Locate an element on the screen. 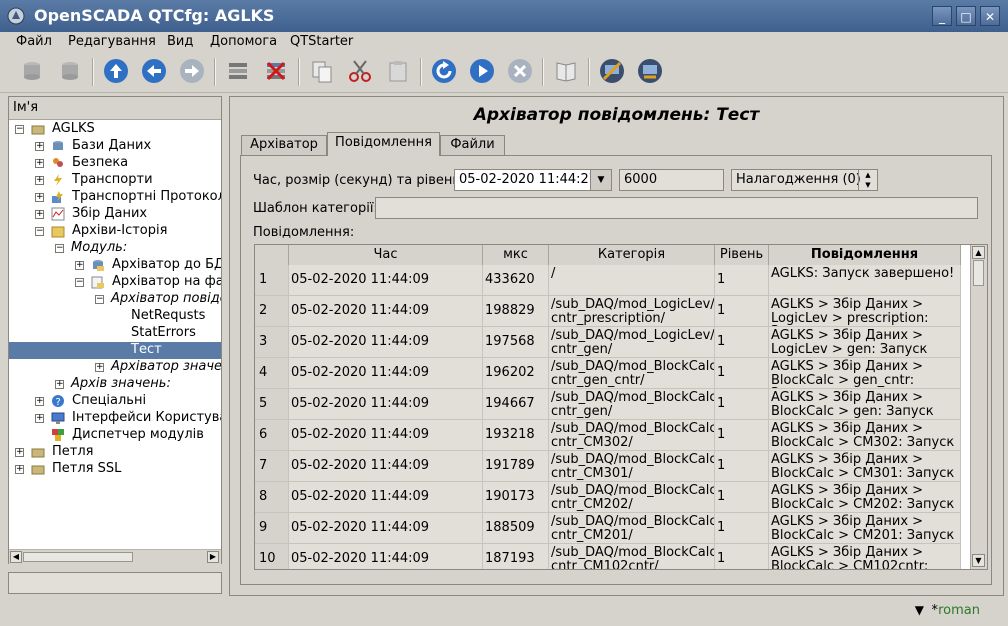 The image size is (1008, 626). tree-item-module-manager: Диспетчер модулів is located at coordinates (115, 435).